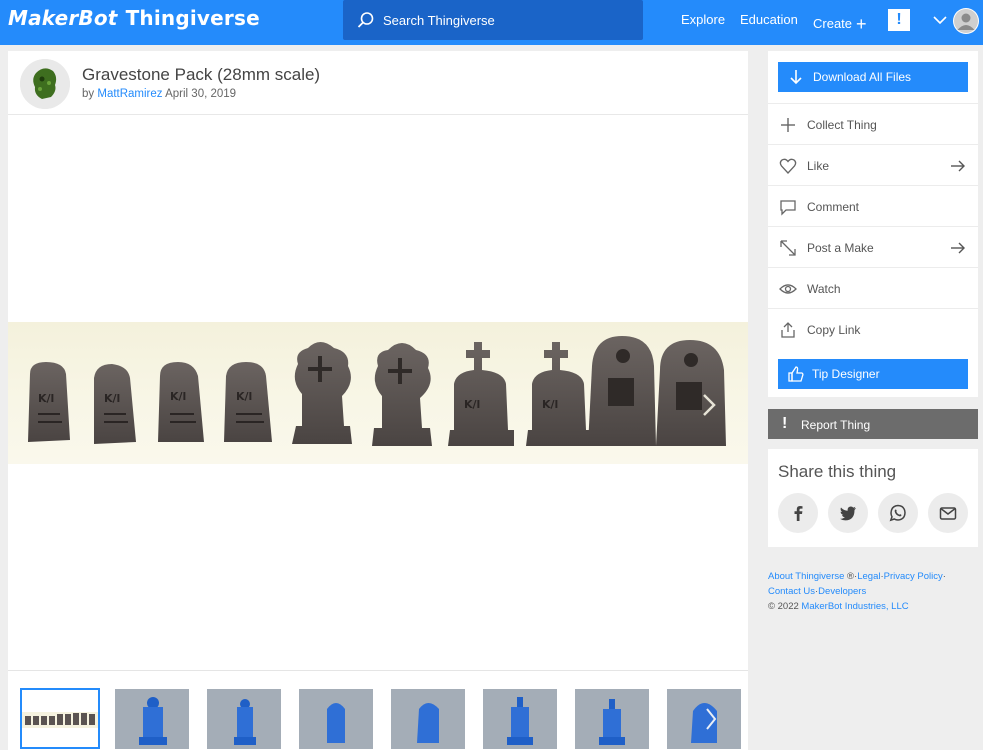 Image resolution: width=983 pixels, height=750 pixels. I want to click on download-arrow-icon, so click(796, 77).